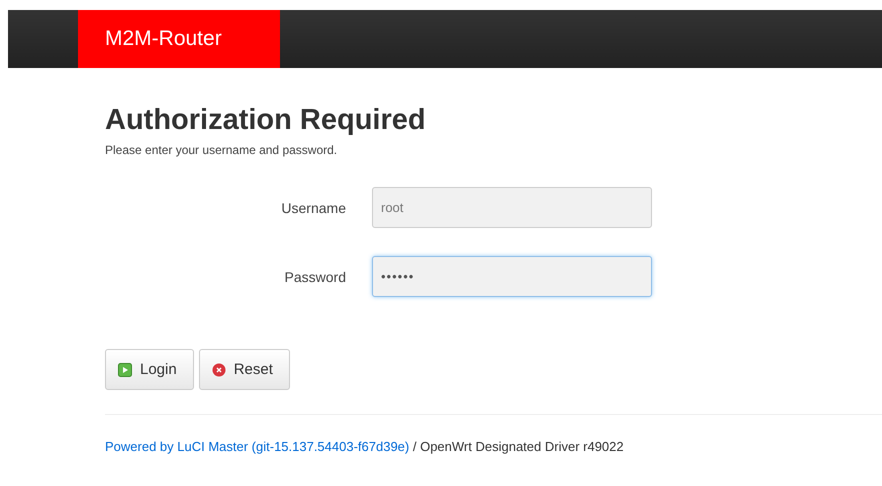  What do you see at coordinates (179, 39) in the screenshot?
I see `brand-title: M2M-Router` at bounding box center [179, 39].